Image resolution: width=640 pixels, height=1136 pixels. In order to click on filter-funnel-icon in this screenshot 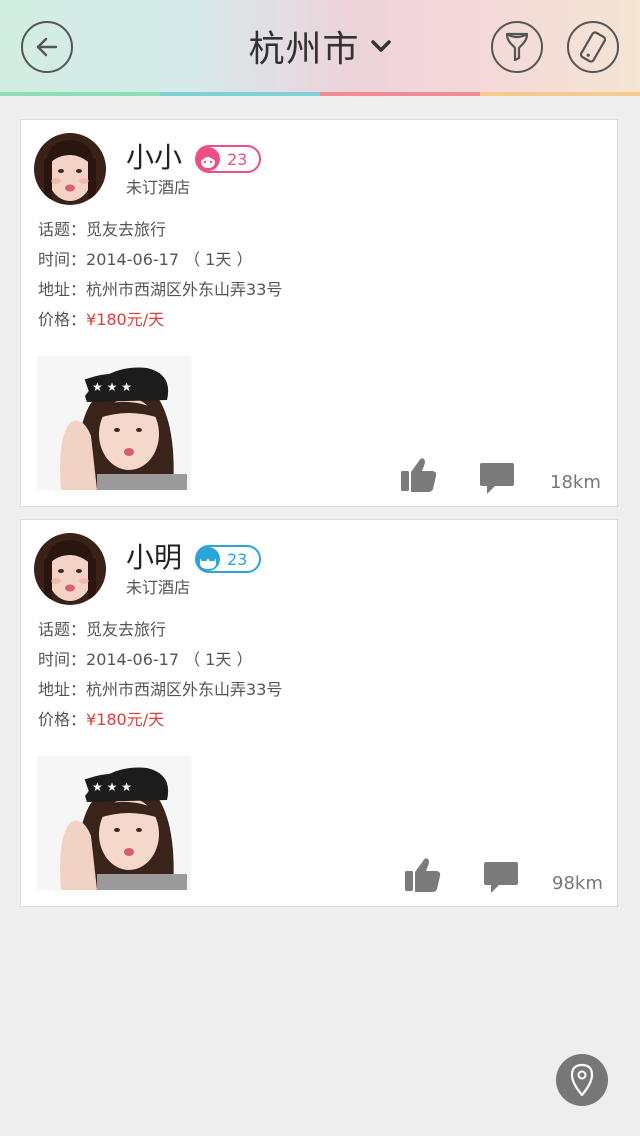, I will do `click(517, 47)`.